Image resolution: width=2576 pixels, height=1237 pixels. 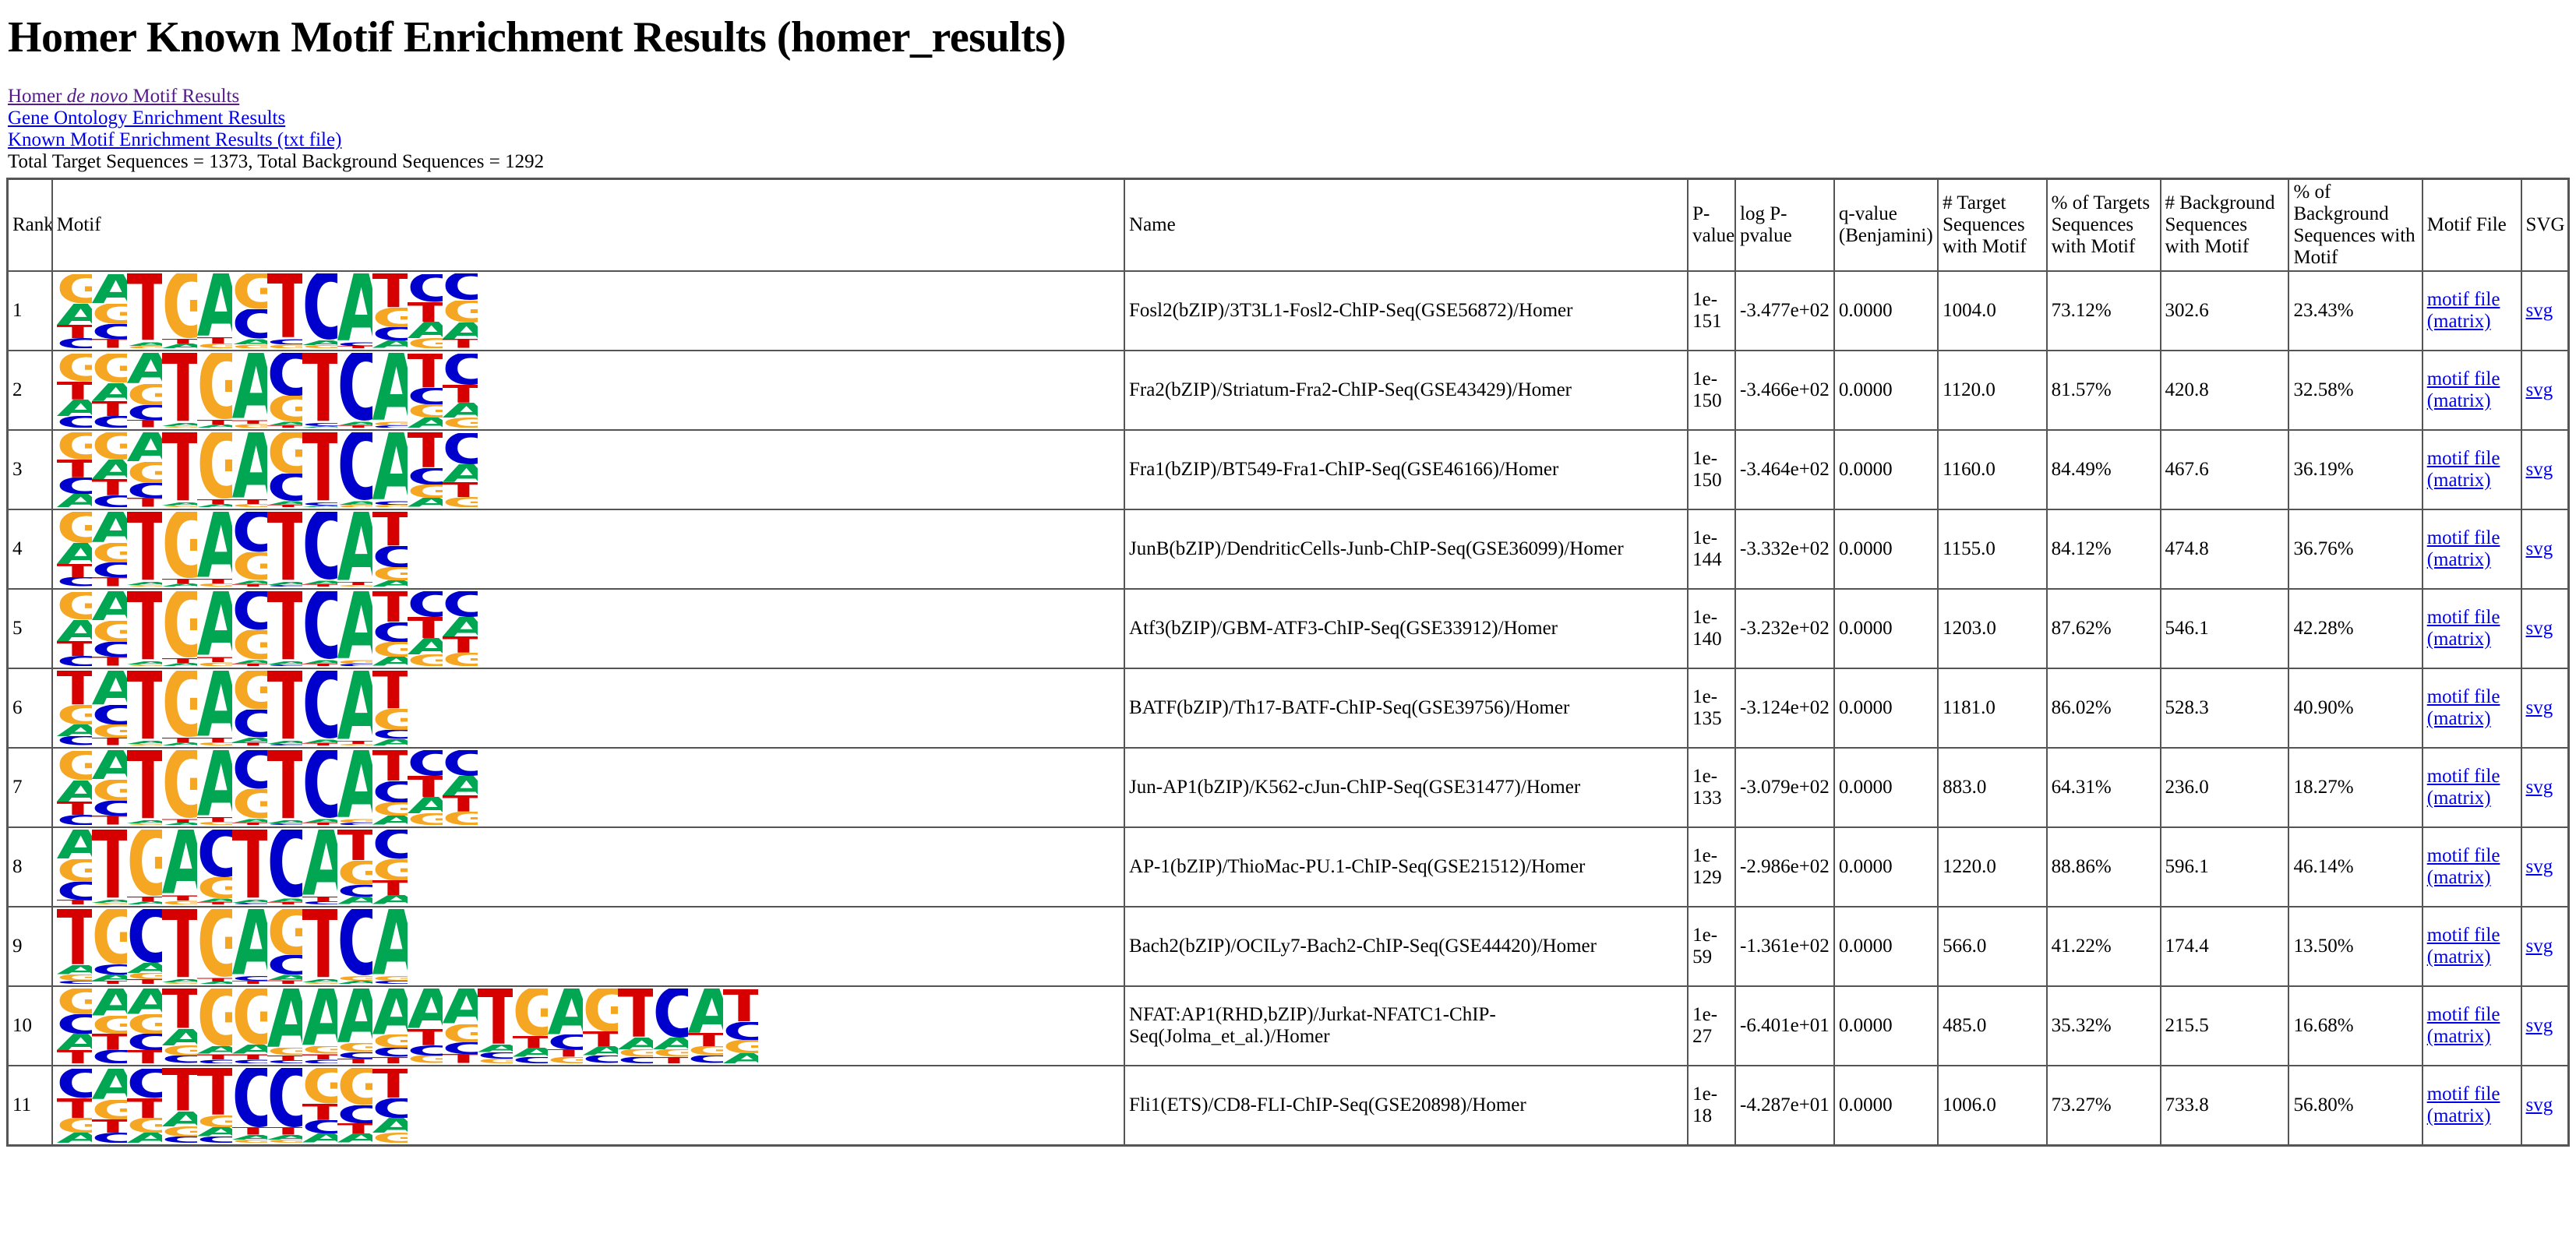 I want to click on logo-position: ATG, so click(x=214, y=787).